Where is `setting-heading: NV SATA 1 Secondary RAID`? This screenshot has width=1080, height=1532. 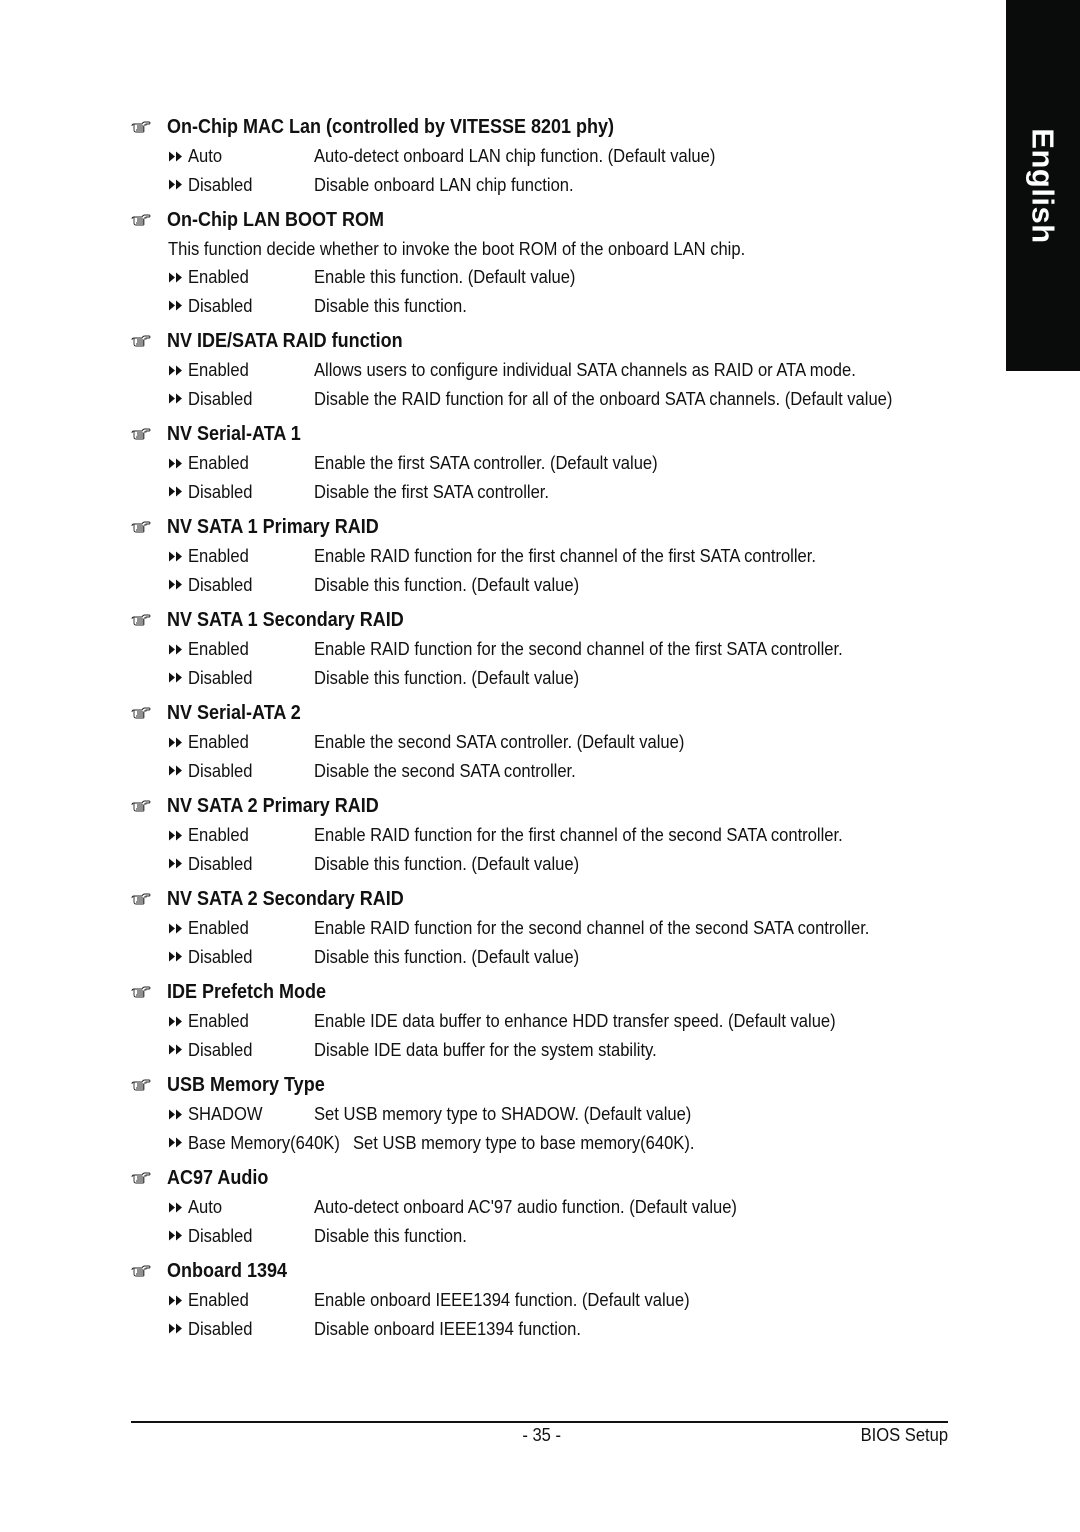
setting-heading: NV SATA 1 Secondary RAID is located at coordinates (546, 620).